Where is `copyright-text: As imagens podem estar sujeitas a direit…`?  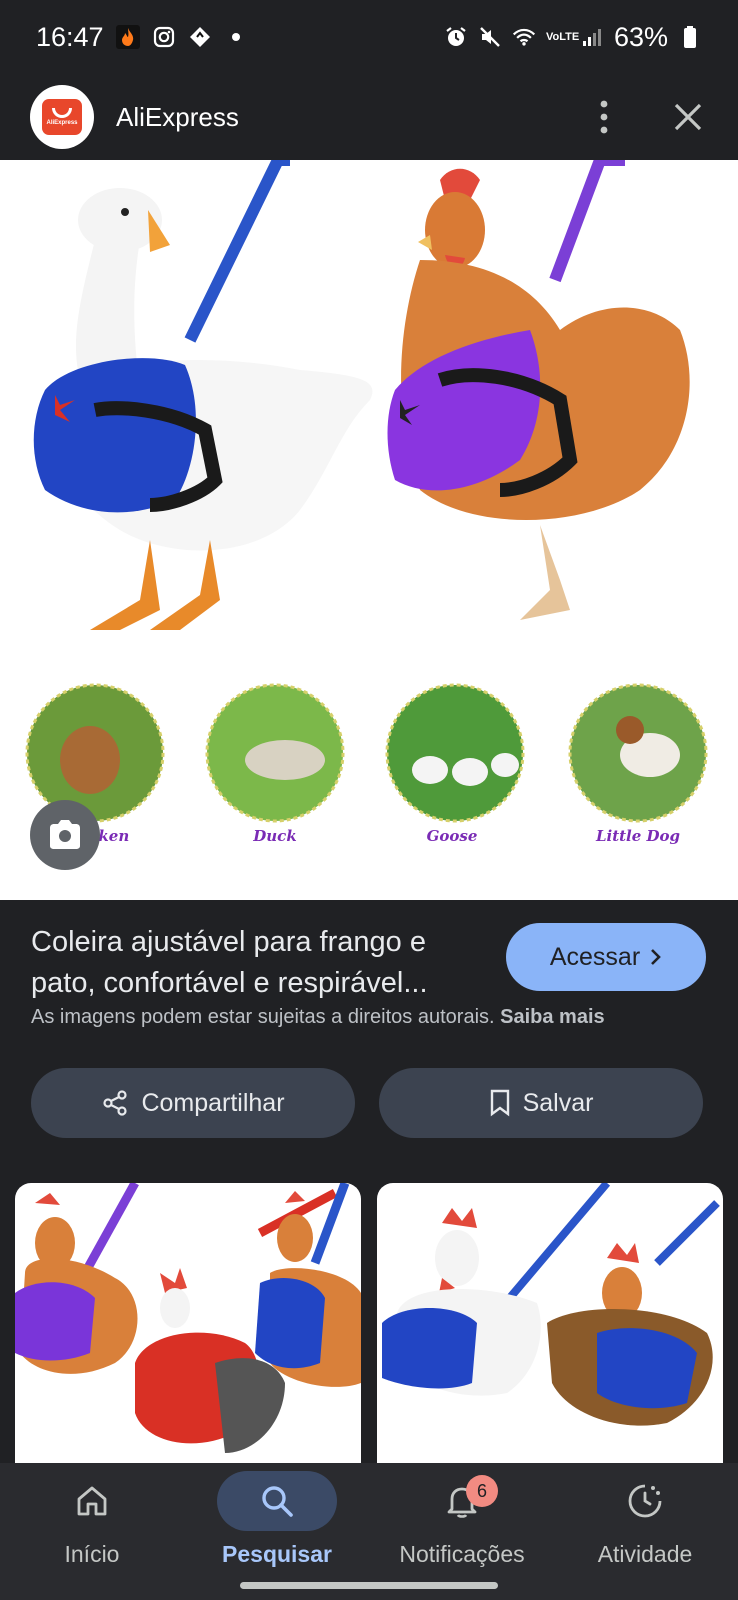 copyright-text: As imagens podem estar sujeitas a direit… is located at coordinates (263, 1017).